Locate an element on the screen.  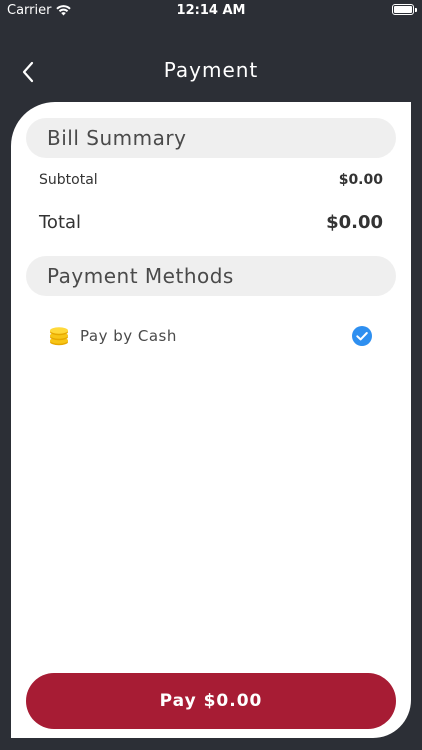
nav-bar: Payment is located at coordinates (211, 72).